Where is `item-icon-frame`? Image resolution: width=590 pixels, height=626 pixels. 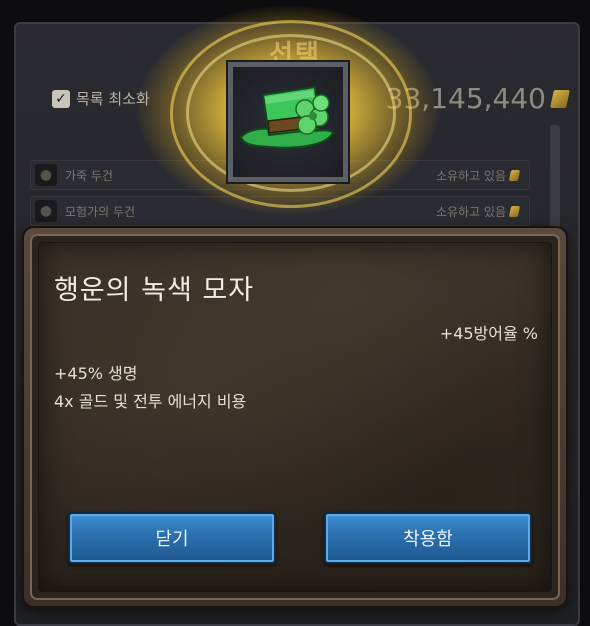
item-icon-frame is located at coordinates (288, 122).